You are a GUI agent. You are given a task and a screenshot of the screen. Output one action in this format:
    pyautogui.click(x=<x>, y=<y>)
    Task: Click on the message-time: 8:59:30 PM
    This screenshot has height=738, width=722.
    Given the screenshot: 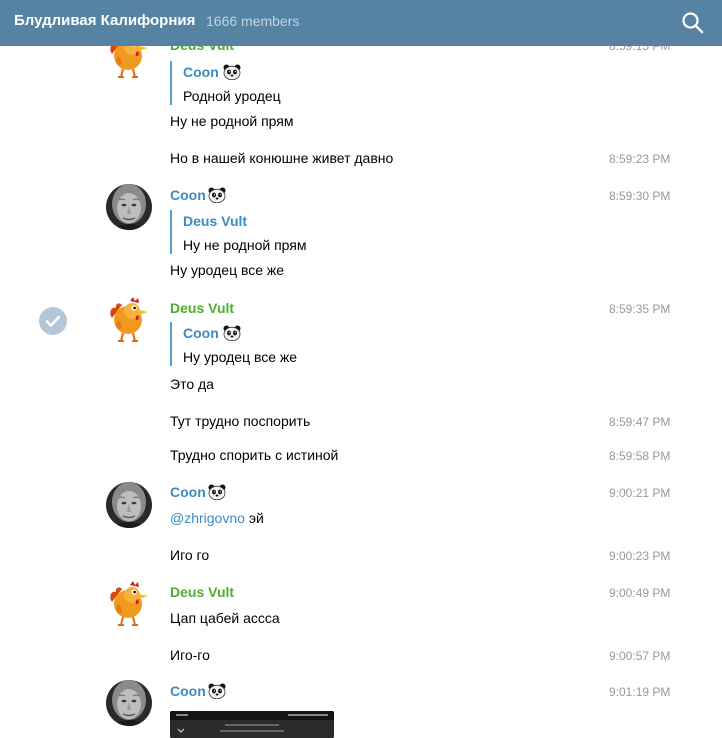 What is the action you would take?
    pyautogui.click(x=640, y=196)
    